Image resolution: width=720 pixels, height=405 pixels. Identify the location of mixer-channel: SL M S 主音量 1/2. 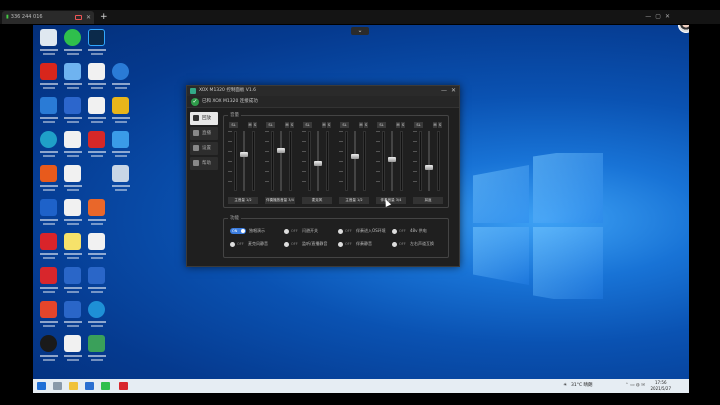
(354, 164).